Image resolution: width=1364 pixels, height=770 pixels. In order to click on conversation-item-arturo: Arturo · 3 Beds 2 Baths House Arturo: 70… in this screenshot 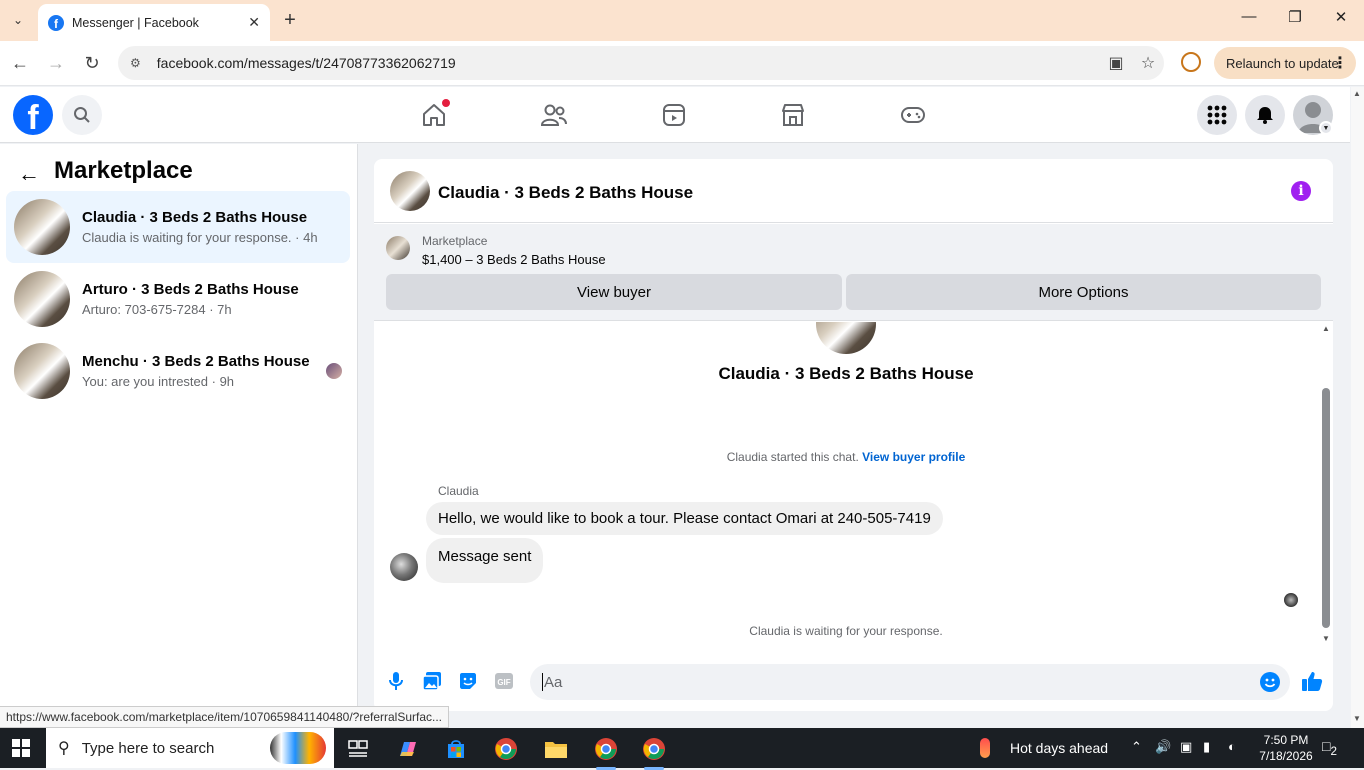, I will do `click(178, 299)`.